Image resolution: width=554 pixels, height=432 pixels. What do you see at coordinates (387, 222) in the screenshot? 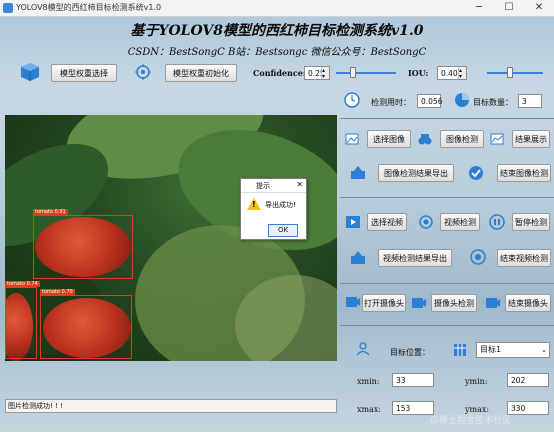
I see `select-video-button: 选择视频` at bounding box center [387, 222].